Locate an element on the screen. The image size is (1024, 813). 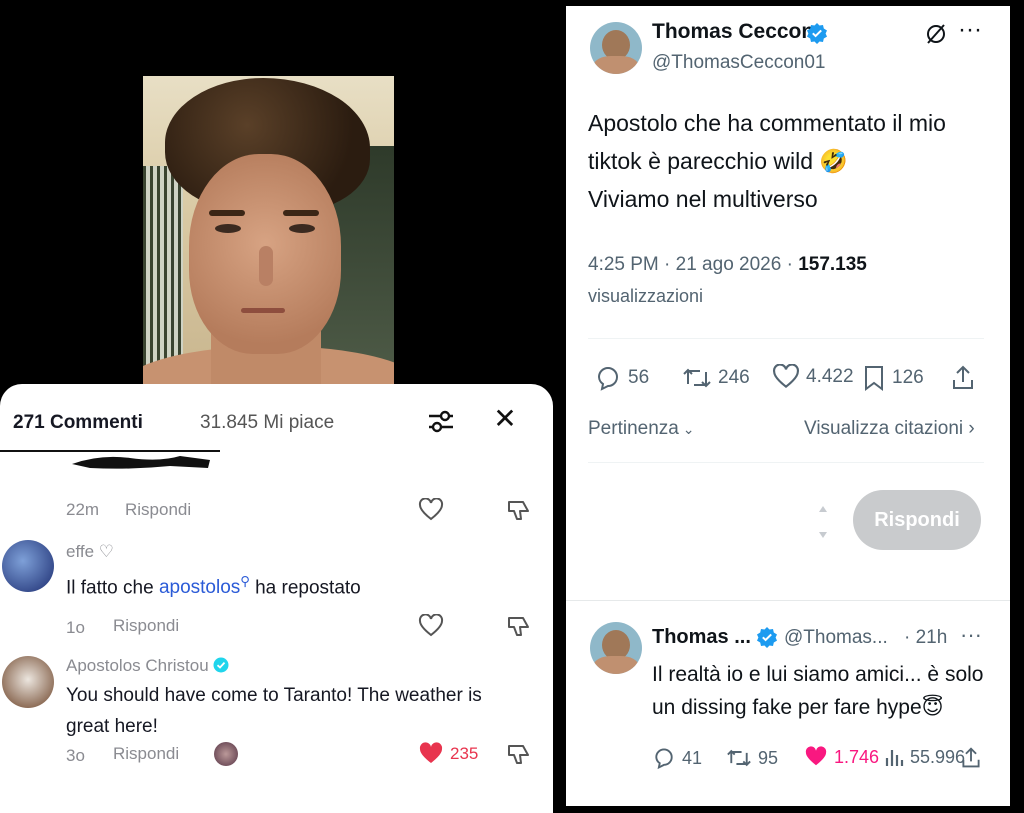
like-count: 235 is located at coordinates (464, 753).